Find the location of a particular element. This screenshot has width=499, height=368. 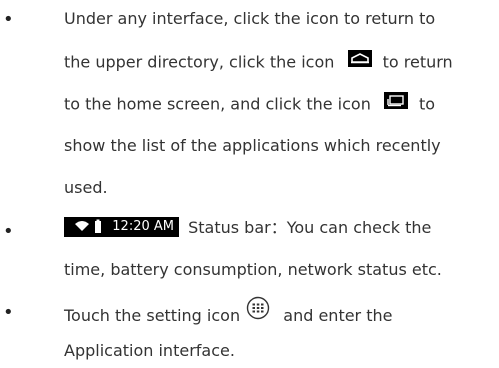

item1-line3-text-b: to is located at coordinates (427, 104).